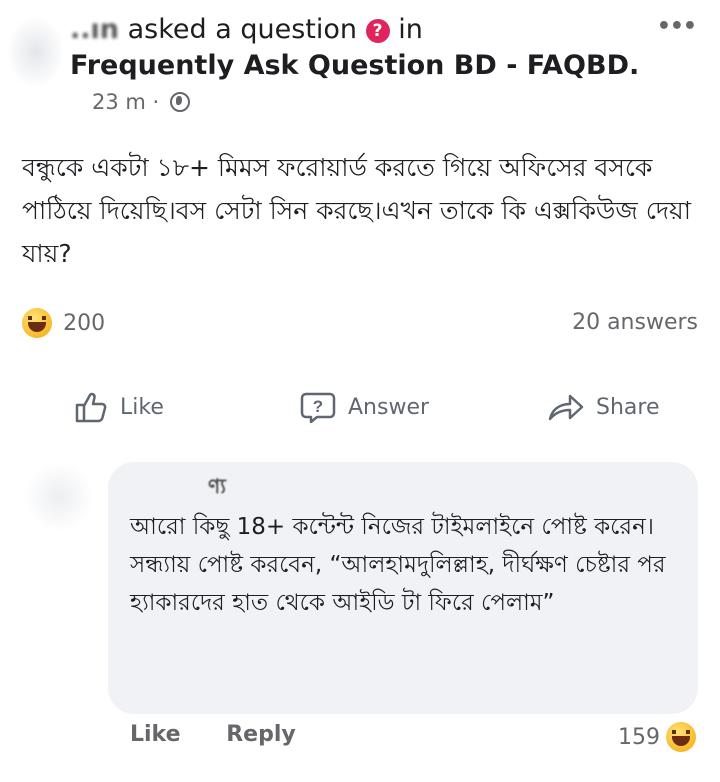 The height and width of the screenshot is (782, 720). I want to click on author-avatar, so click(35, 52).